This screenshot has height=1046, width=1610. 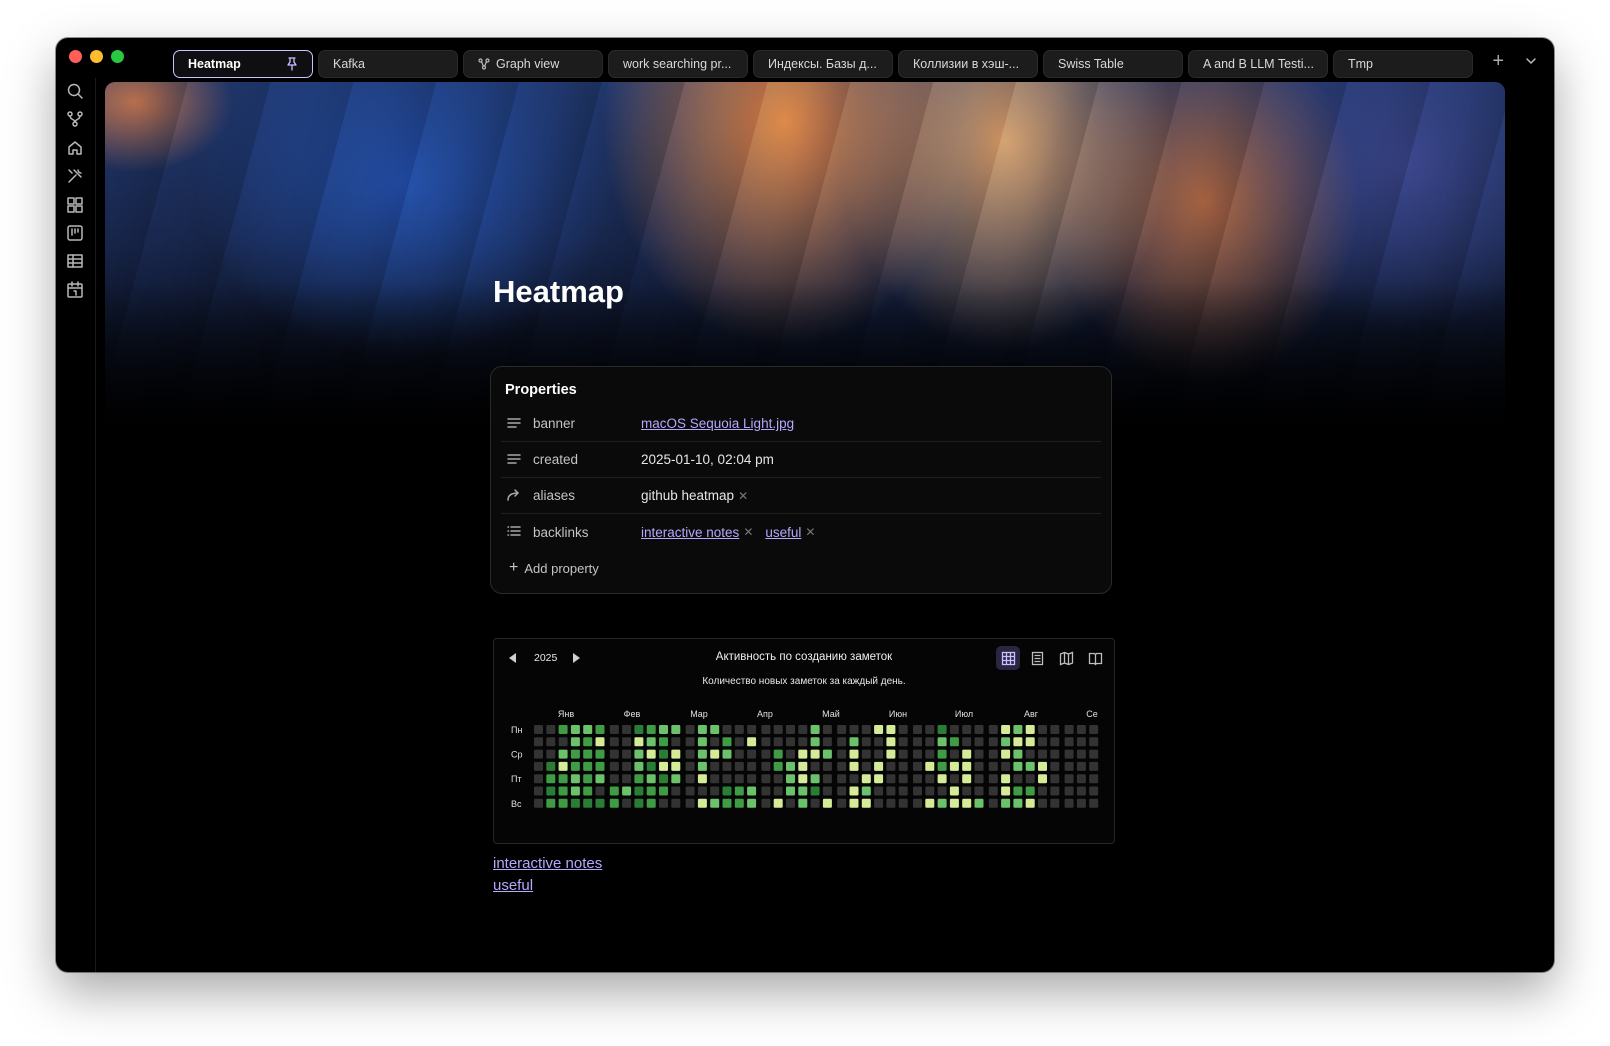 I want to click on property-row-backlinks: backlinks interactive notes ✕ useful ✕, so click(x=801, y=532).